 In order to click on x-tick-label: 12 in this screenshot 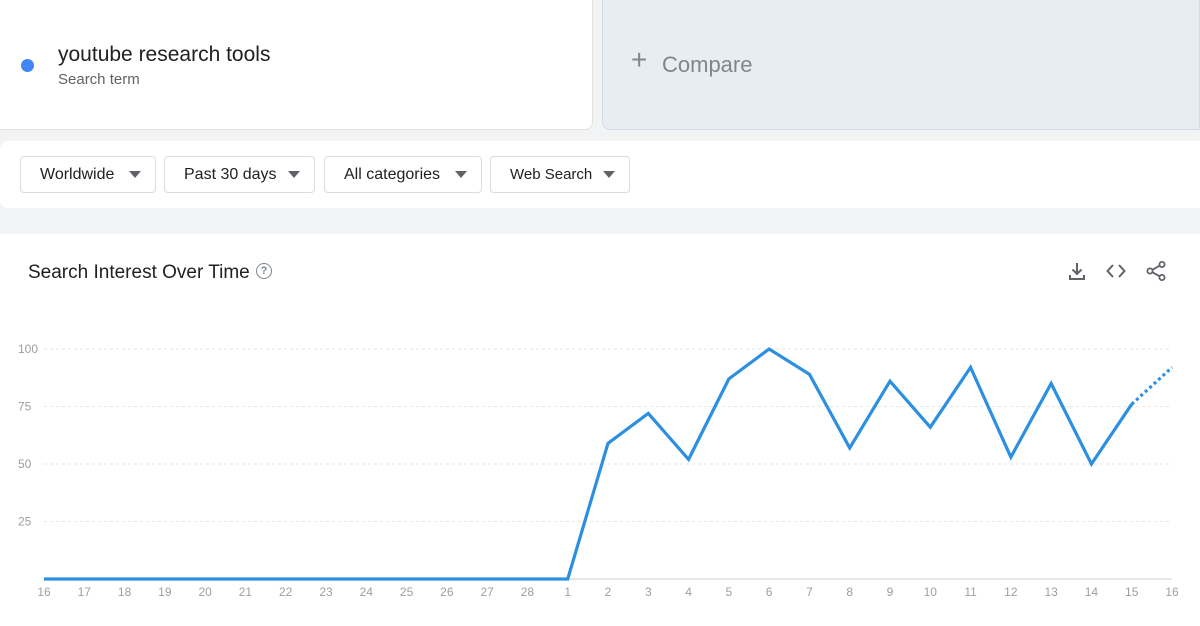, I will do `click(1011, 592)`.